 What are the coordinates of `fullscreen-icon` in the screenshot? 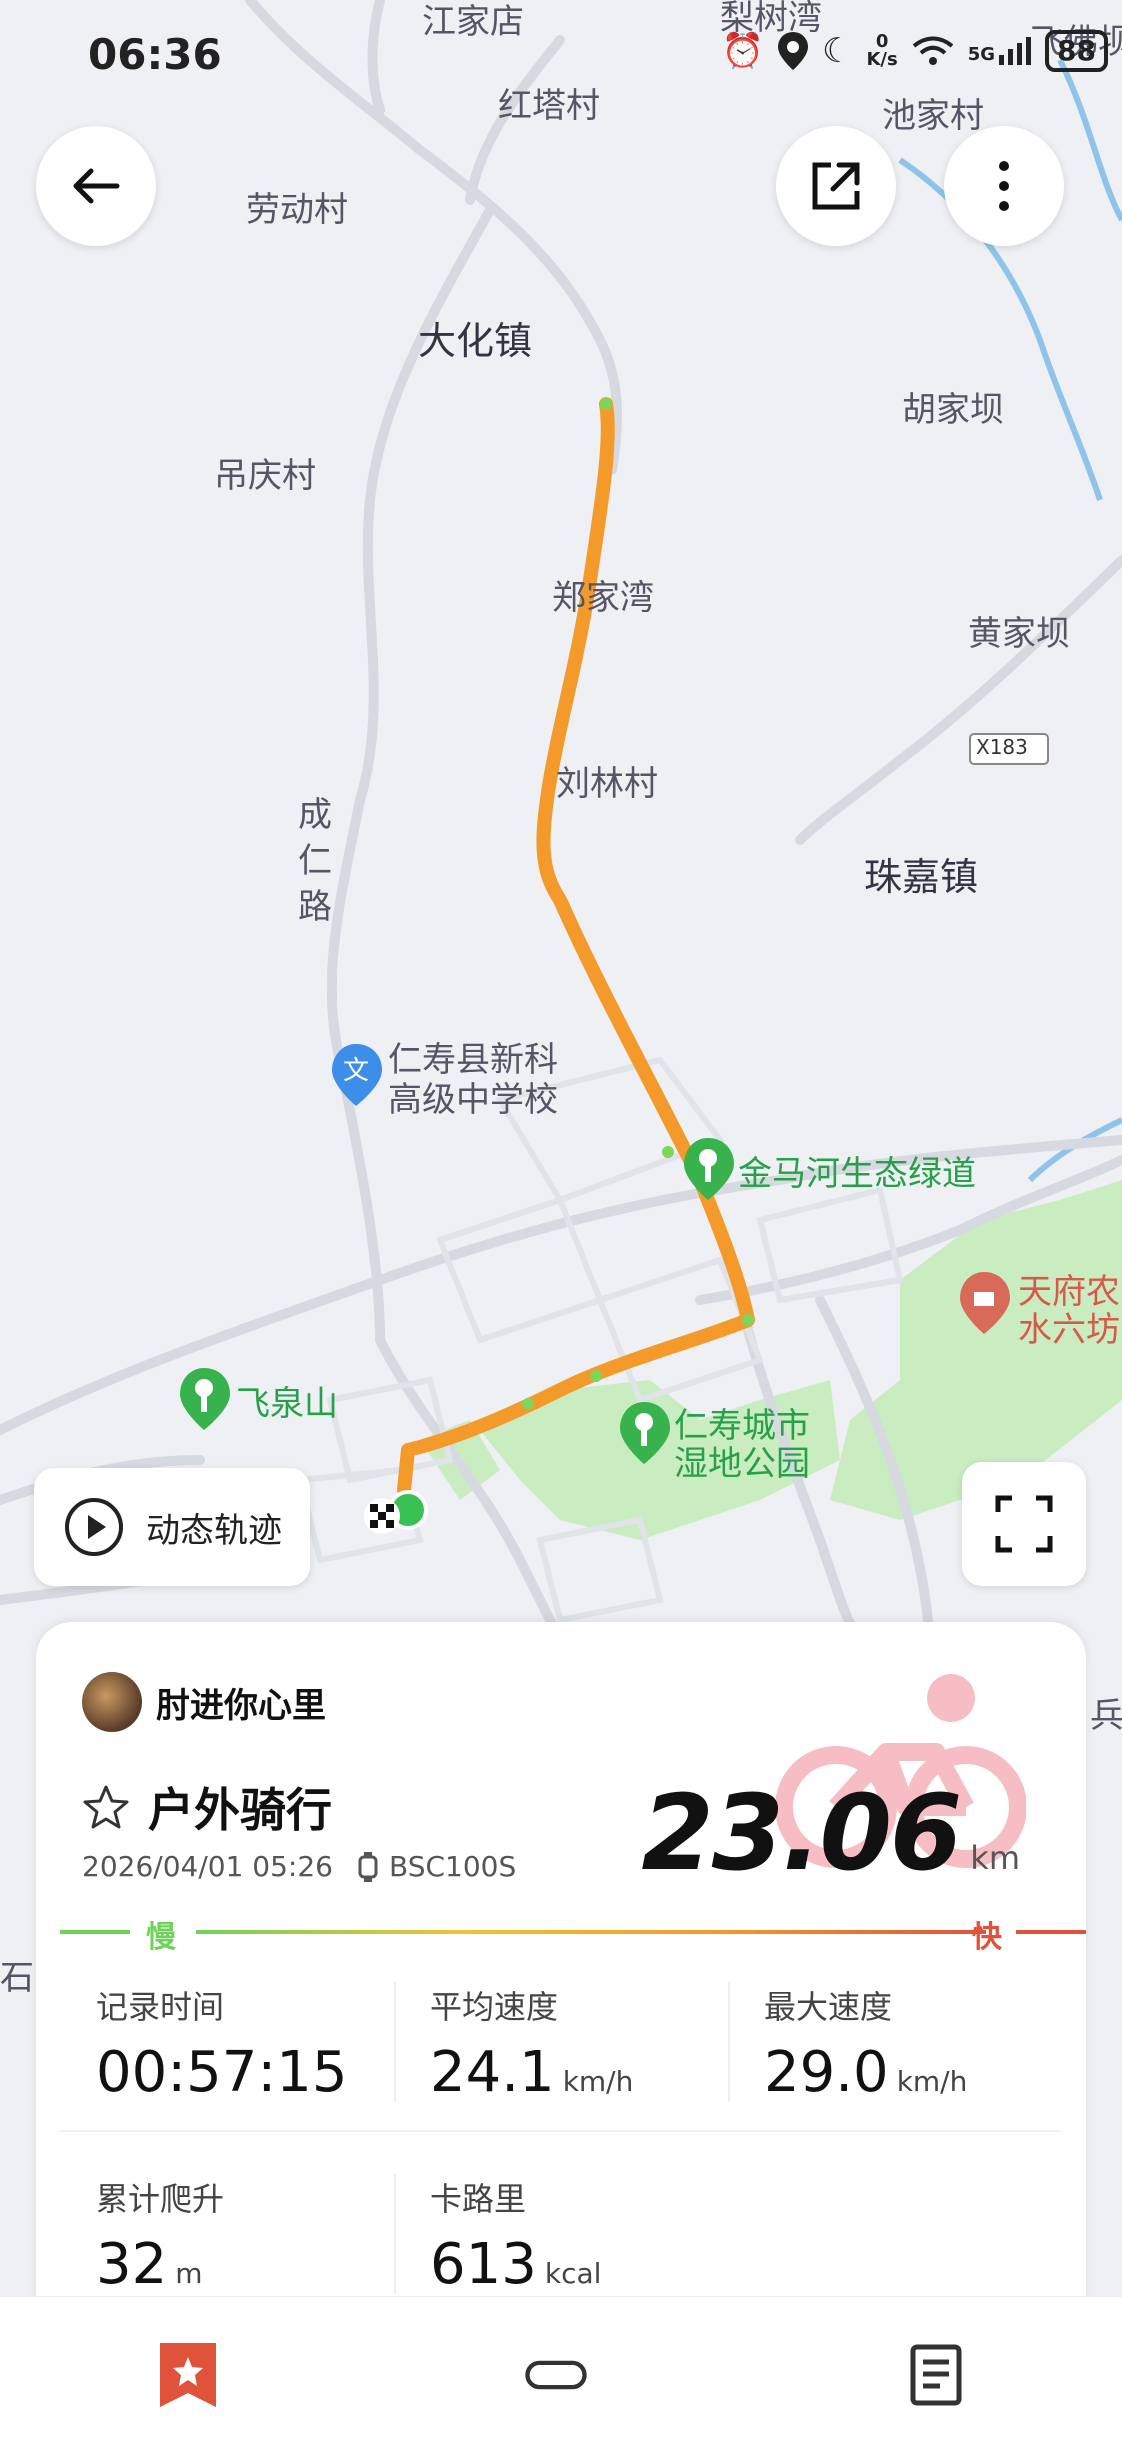 It's located at (1024, 1524).